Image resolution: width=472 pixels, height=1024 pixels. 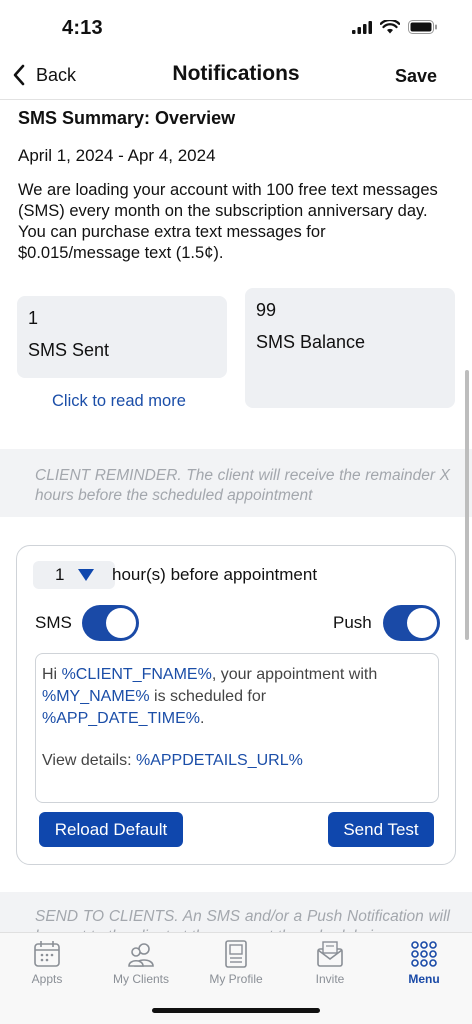 What do you see at coordinates (352, 622) in the screenshot?
I see `push-toggle-label: Push` at bounding box center [352, 622].